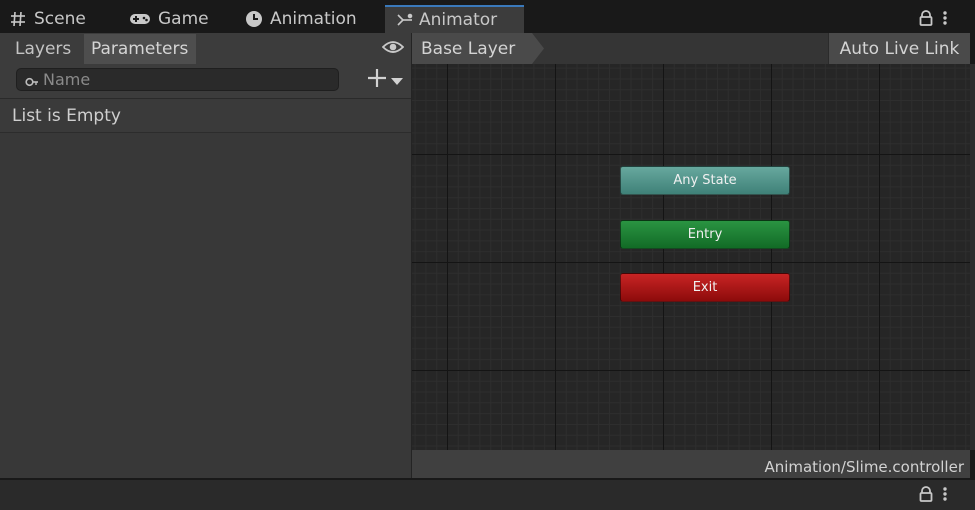  I want to click on gamepad-icon, so click(140, 19).